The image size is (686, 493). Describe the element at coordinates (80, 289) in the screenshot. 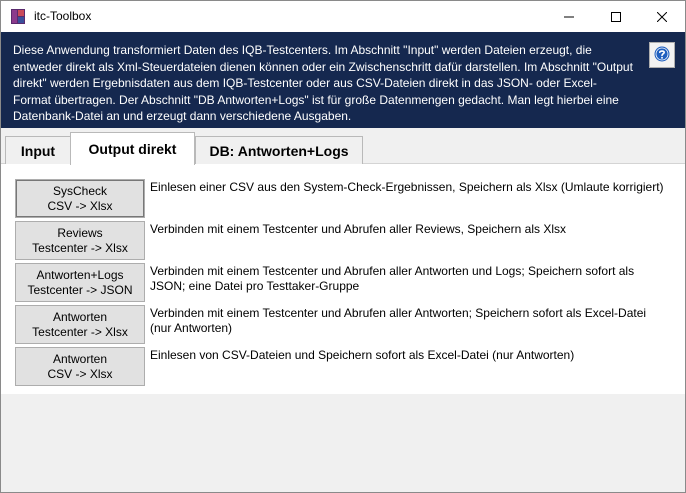

I see `button-line-2: Testcenter -> JSON` at that location.